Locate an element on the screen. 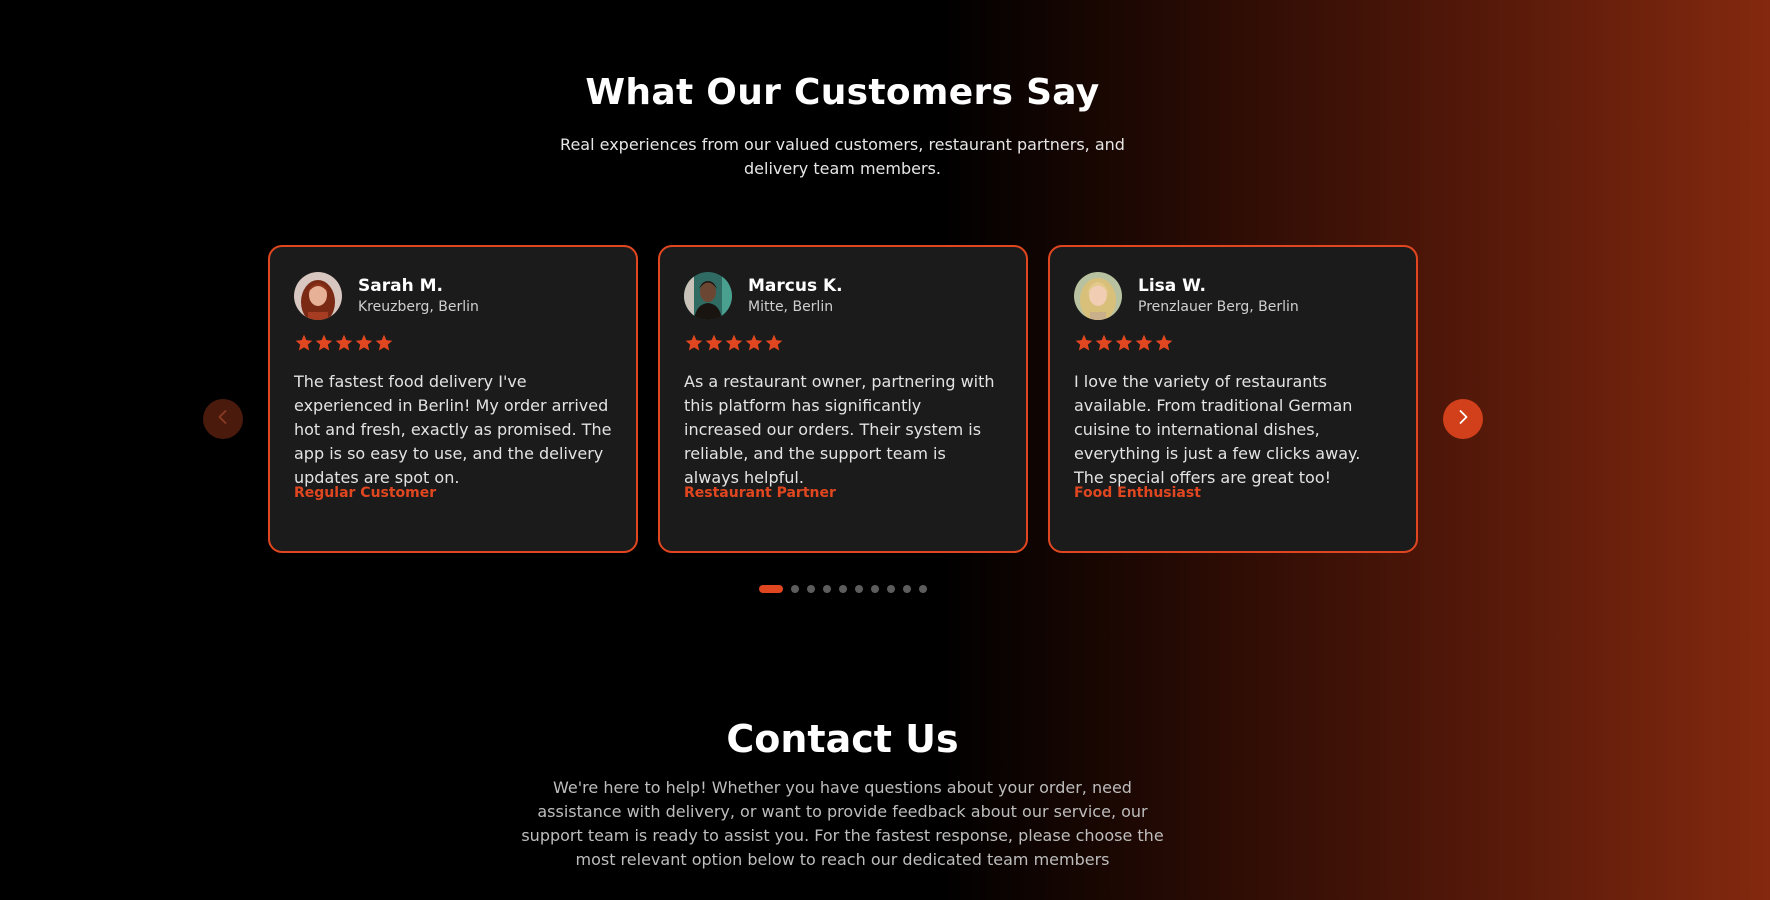 Image resolution: width=1770 pixels, height=900 pixels. carousel-pagination is located at coordinates (843, 589).